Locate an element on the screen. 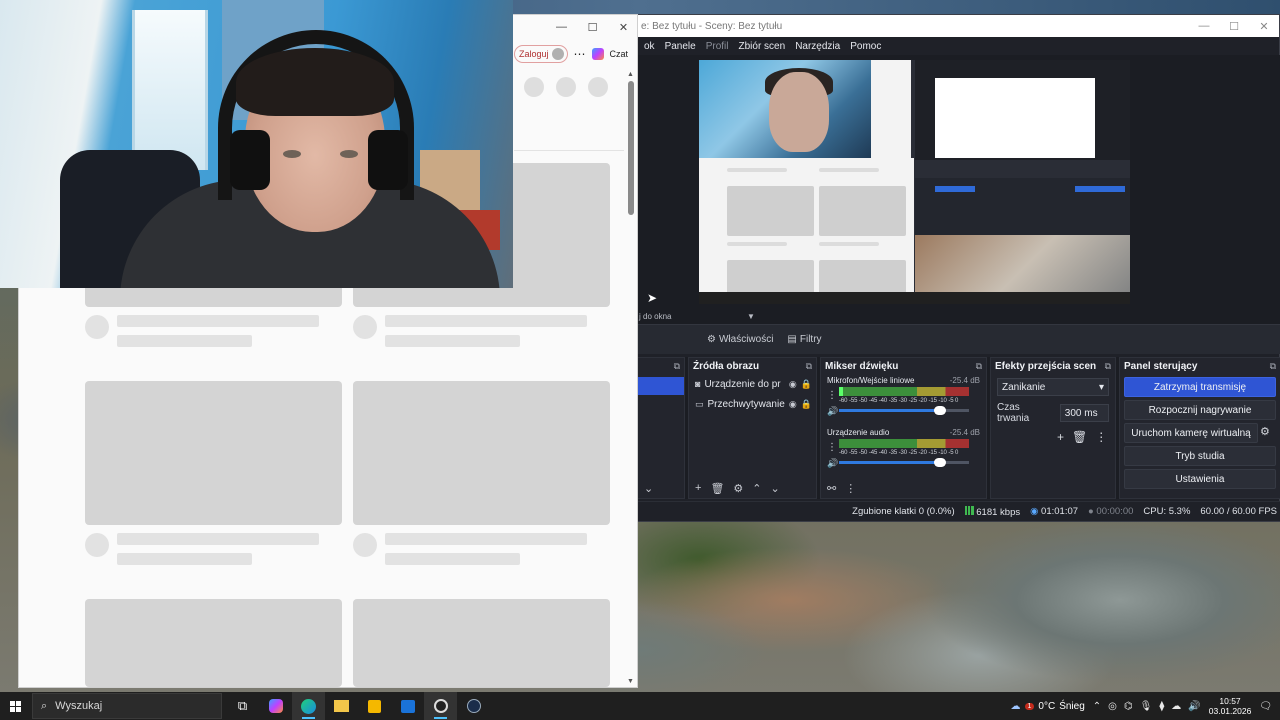 This screenshot has height=720, width=1280. network-icon: ⌬ is located at coordinates (1128, 706).